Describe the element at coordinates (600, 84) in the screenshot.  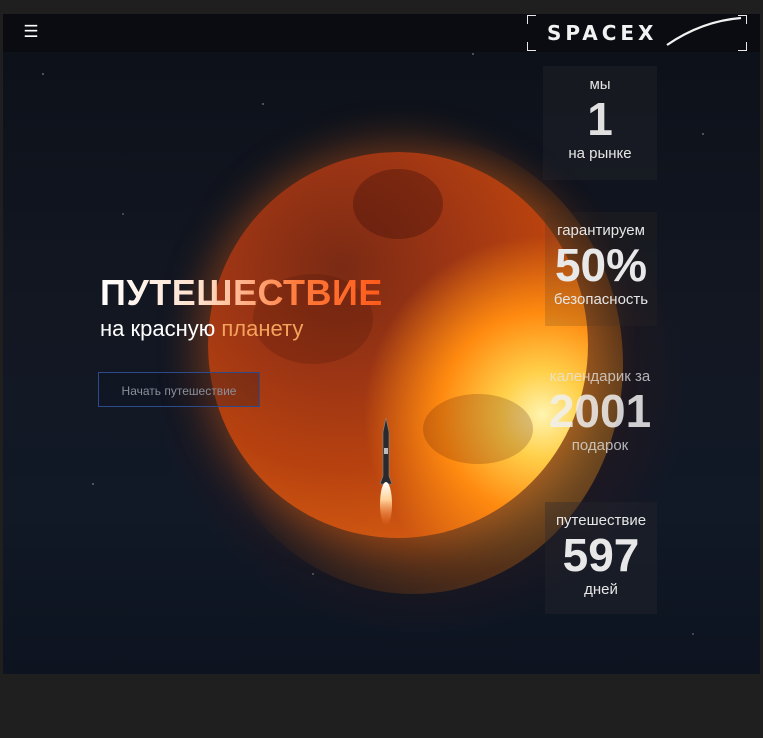
I see `stat-label: мы` at that location.